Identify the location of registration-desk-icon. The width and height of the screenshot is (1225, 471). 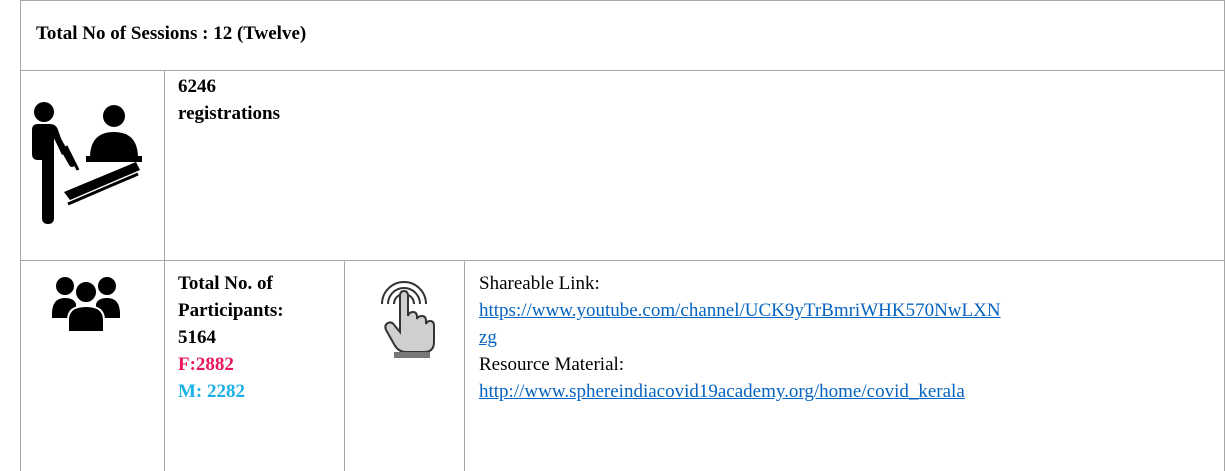
(87, 163).